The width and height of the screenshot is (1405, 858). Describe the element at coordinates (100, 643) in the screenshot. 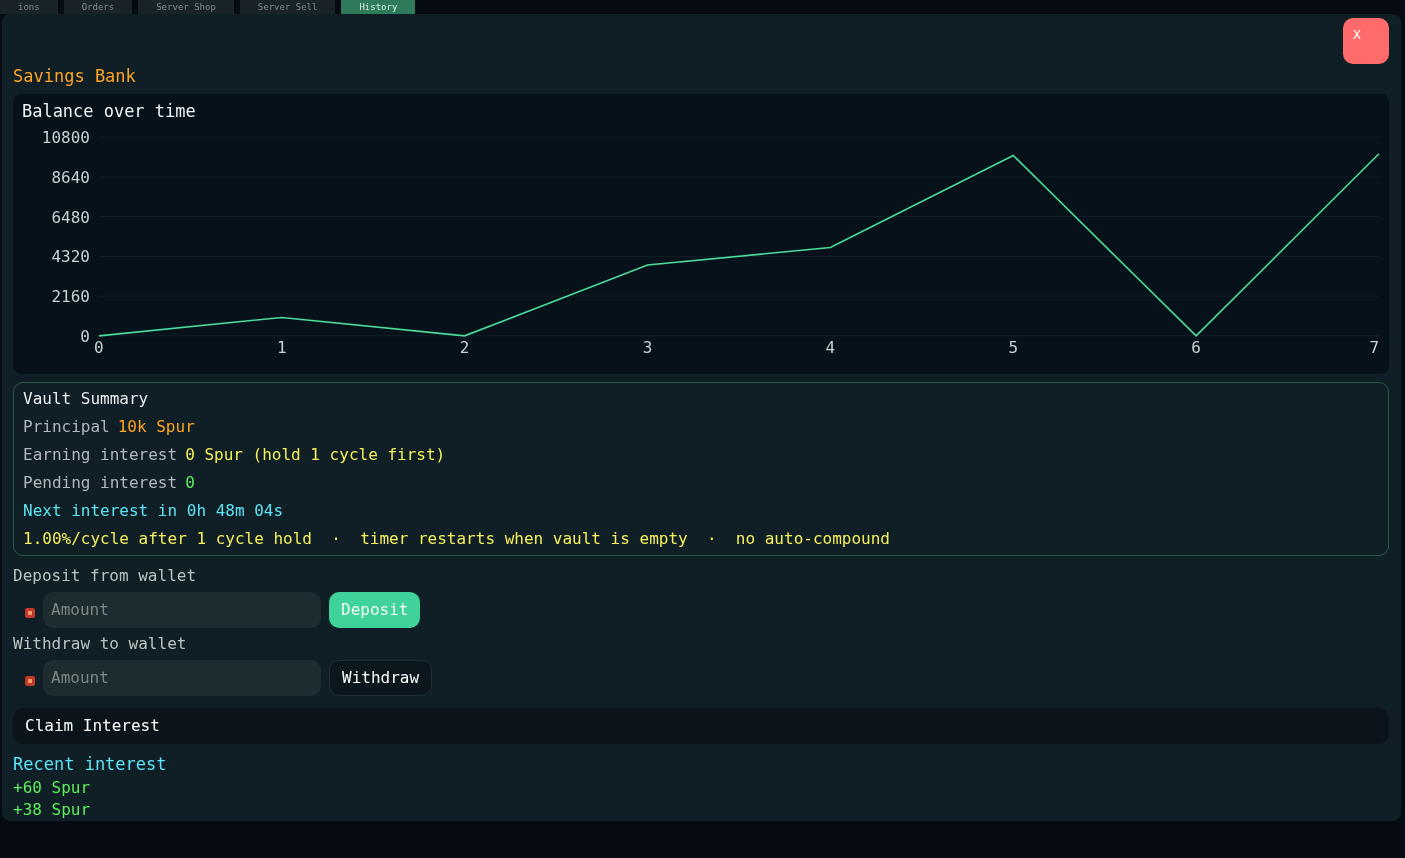

I see `field-label: Withdraw to wallet` at that location.